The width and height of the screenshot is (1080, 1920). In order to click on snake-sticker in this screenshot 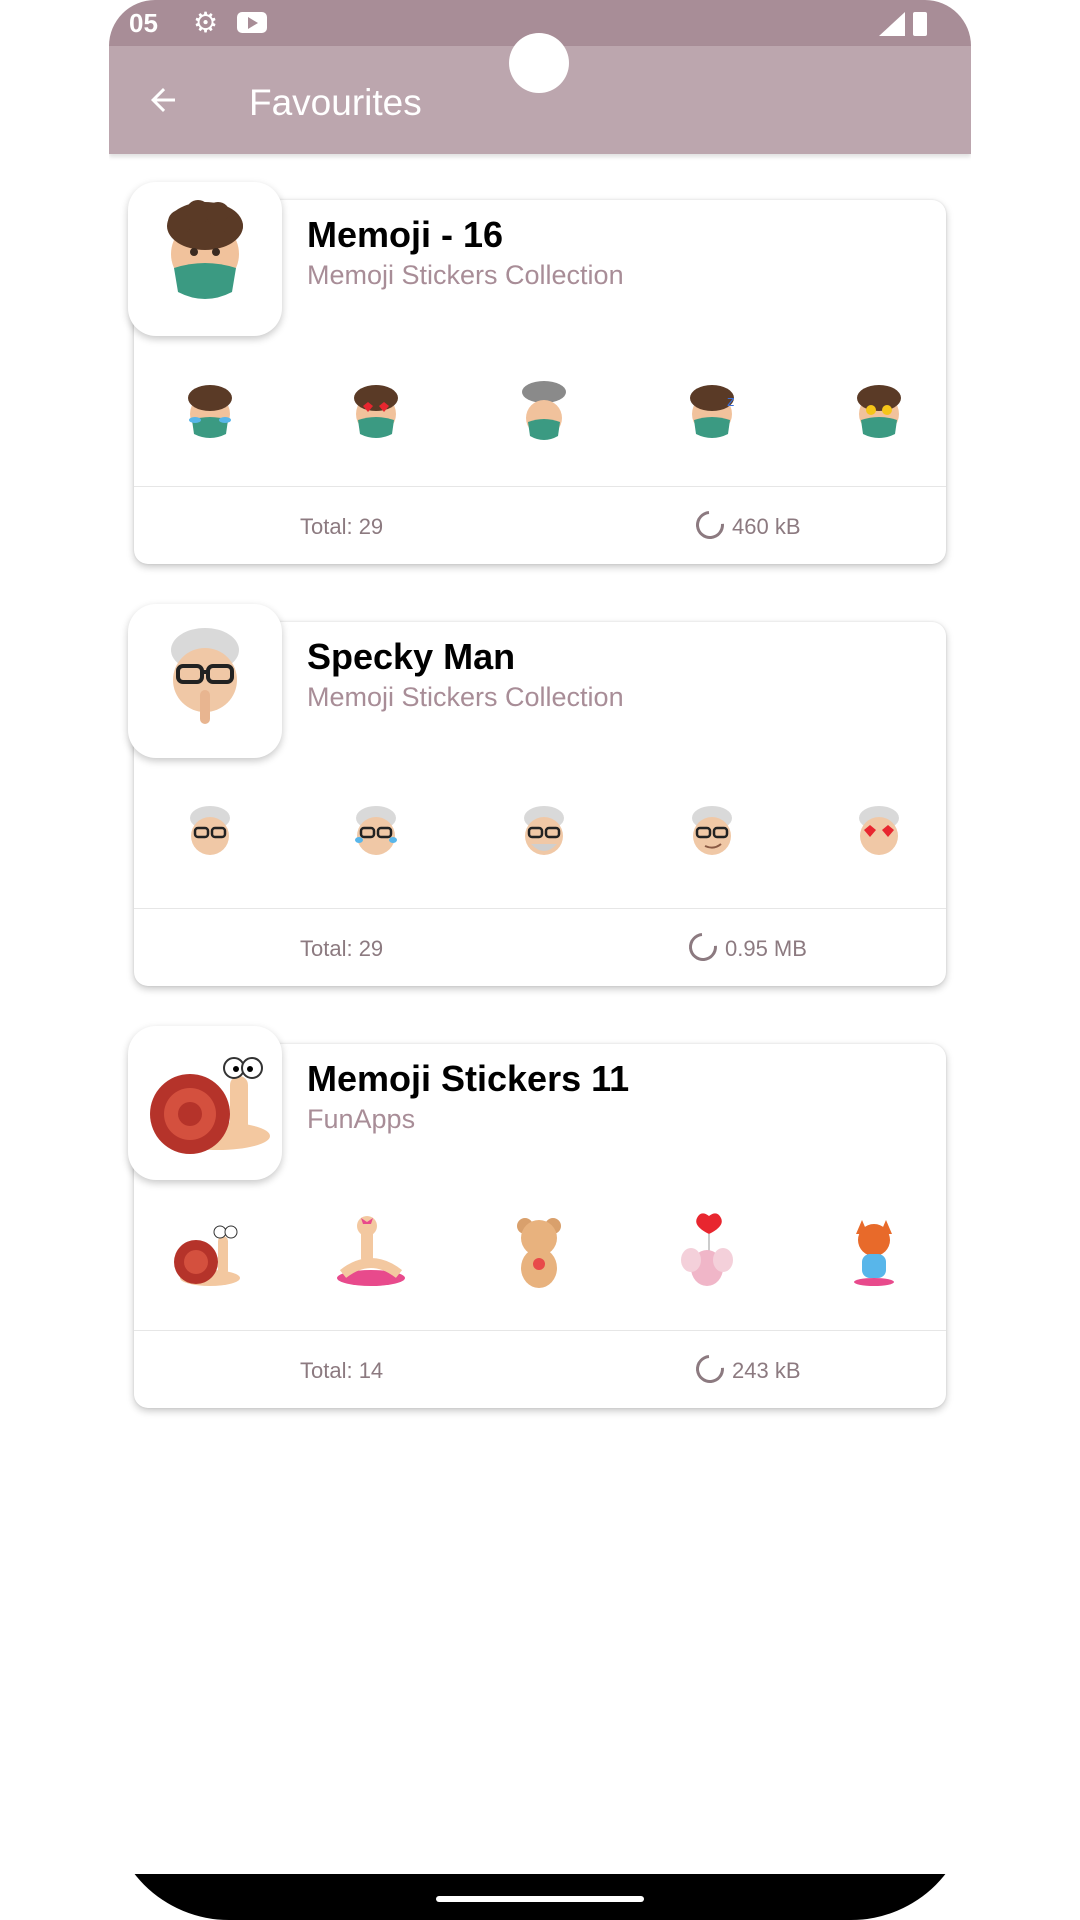, I will do `click(371, 1252)`.